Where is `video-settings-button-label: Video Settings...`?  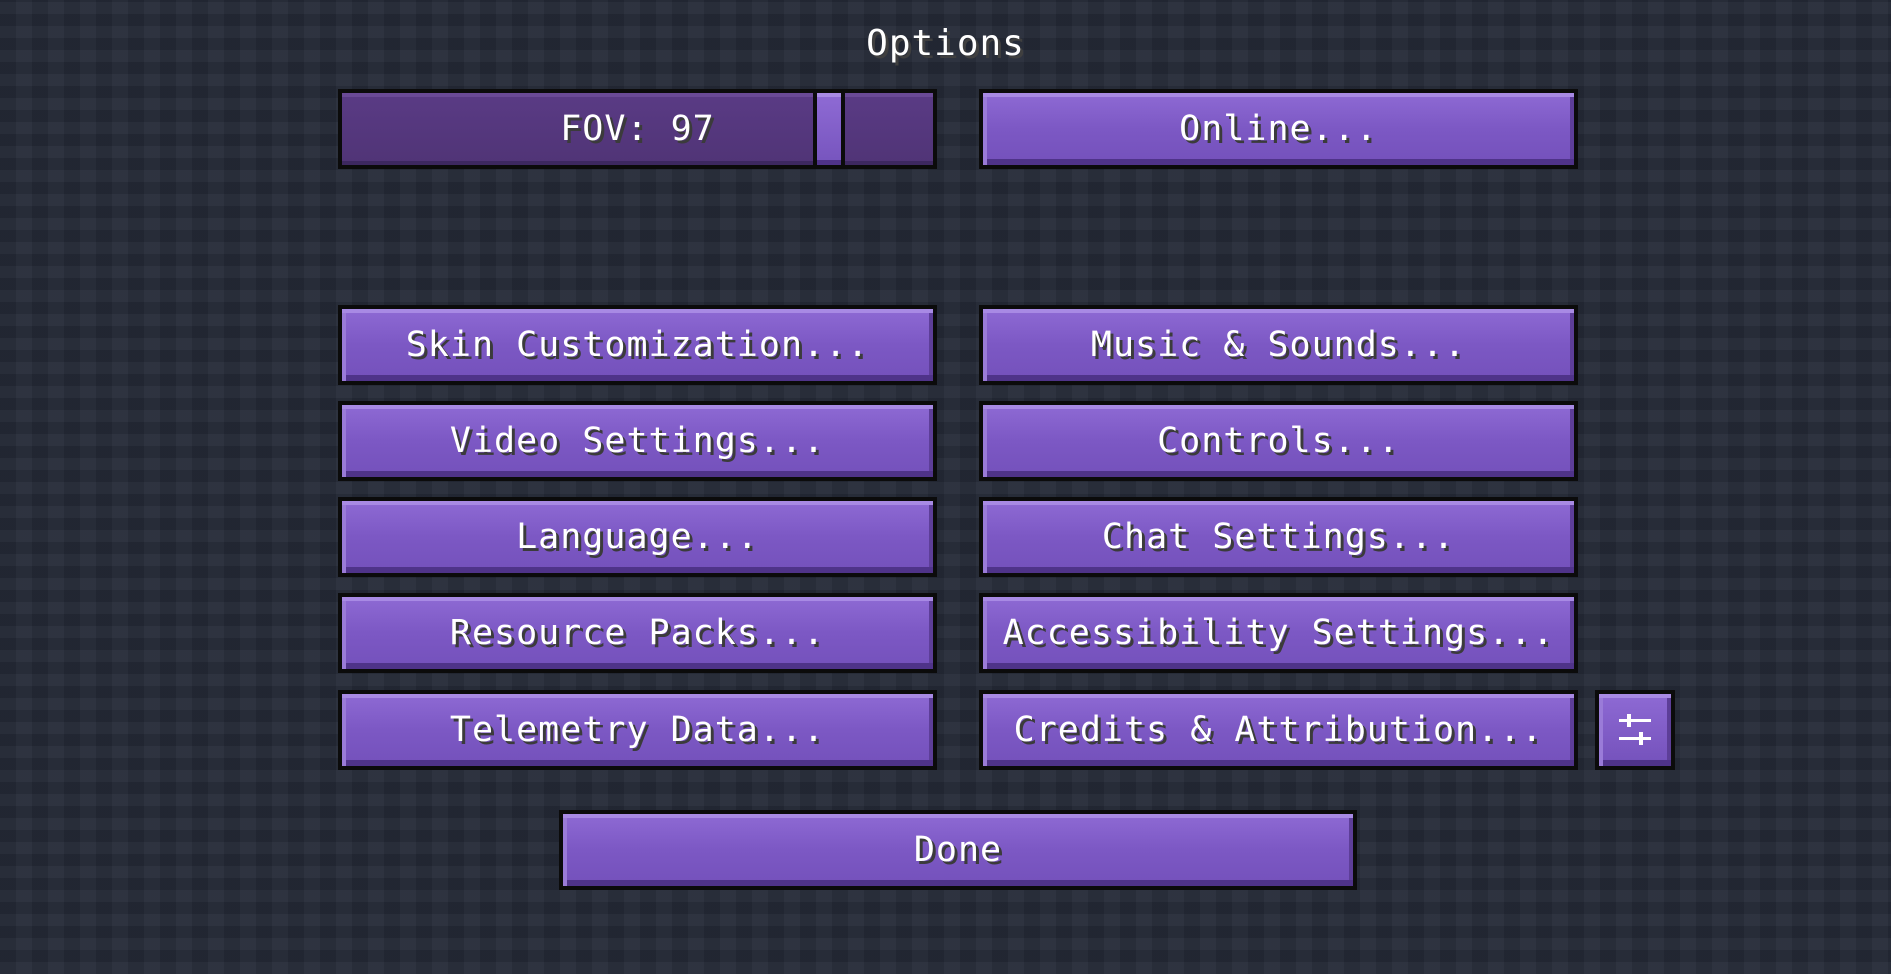 video-settings-button-label: Video Settings... is located at coordinates (637, 441).